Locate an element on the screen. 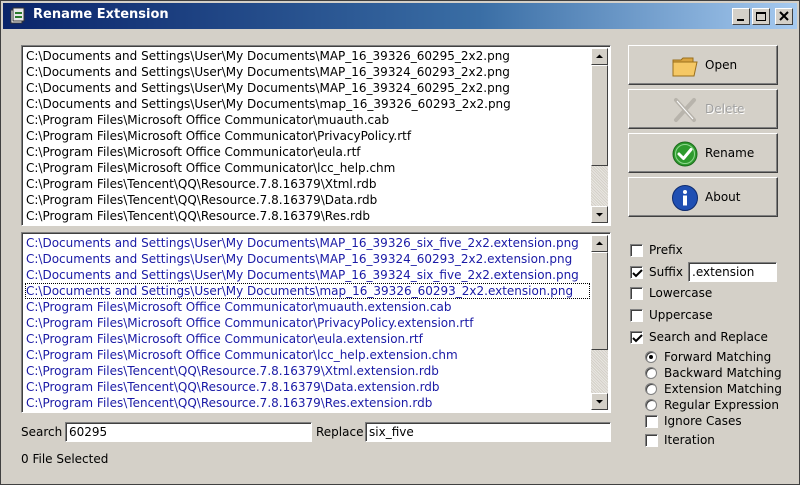 This screenshot has width=800, height=485. extension-matching-label: Extension Matching is located at coordinates (723, 389).